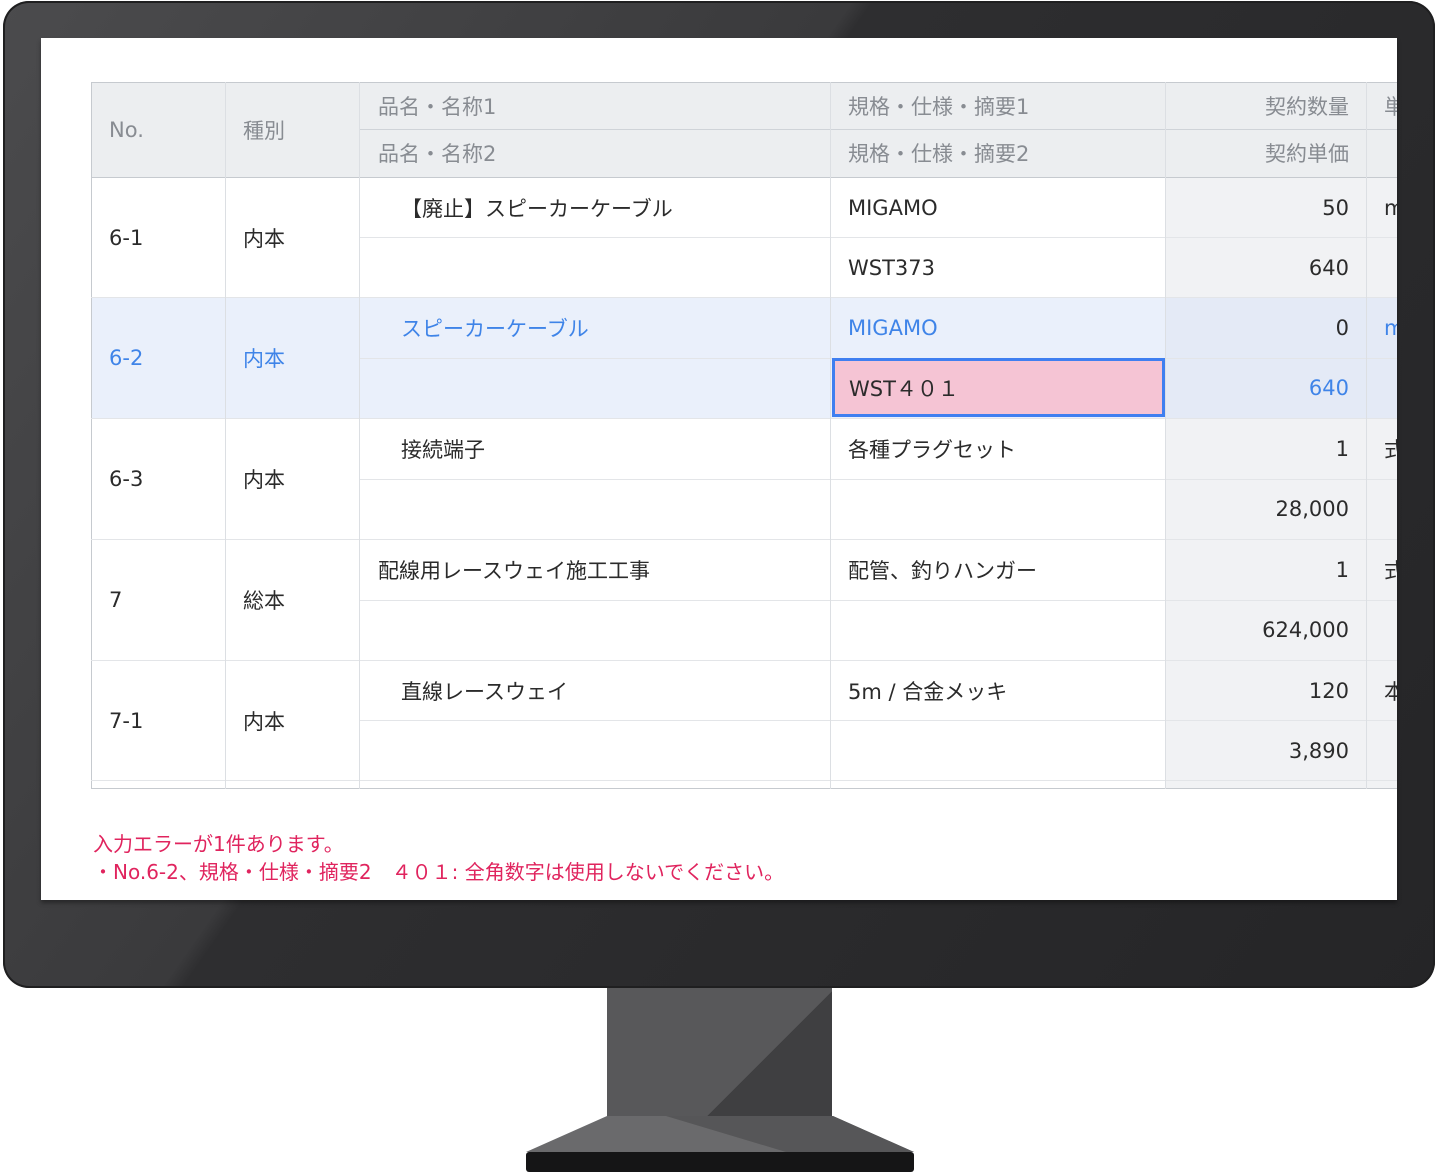 This screenshot has height=1174, width=1437. I want to click on monitor-stand-base, so click(720, 1162).